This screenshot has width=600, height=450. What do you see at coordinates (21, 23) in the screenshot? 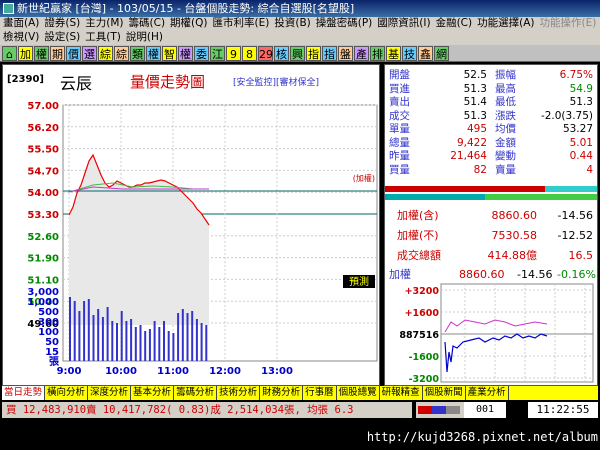
I see `menu-item-0: 畫面(A)` at bounding box center [21, 23].